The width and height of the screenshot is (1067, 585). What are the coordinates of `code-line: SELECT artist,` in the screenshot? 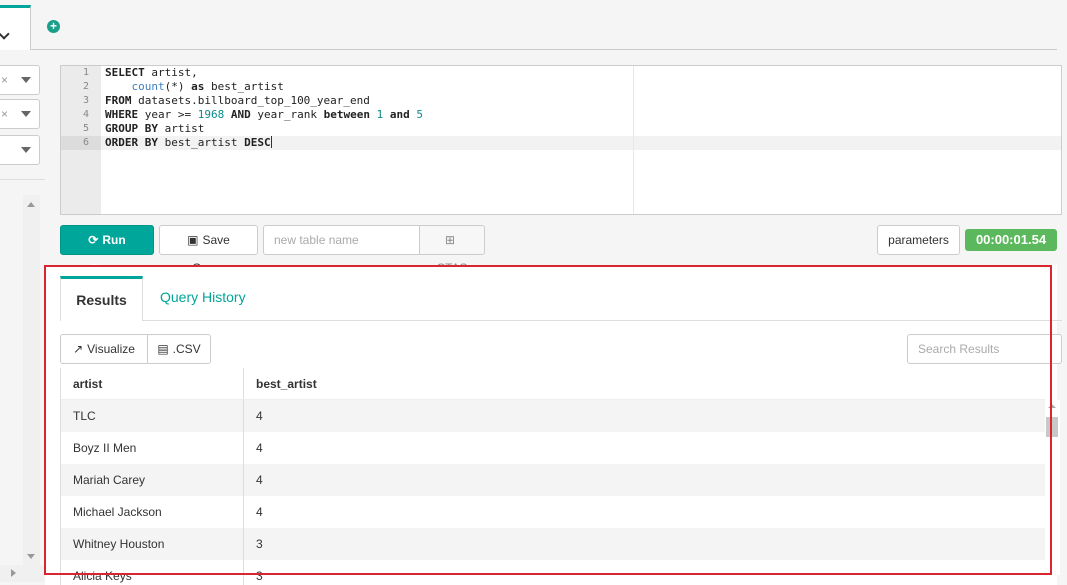 It's located at (151, 72).